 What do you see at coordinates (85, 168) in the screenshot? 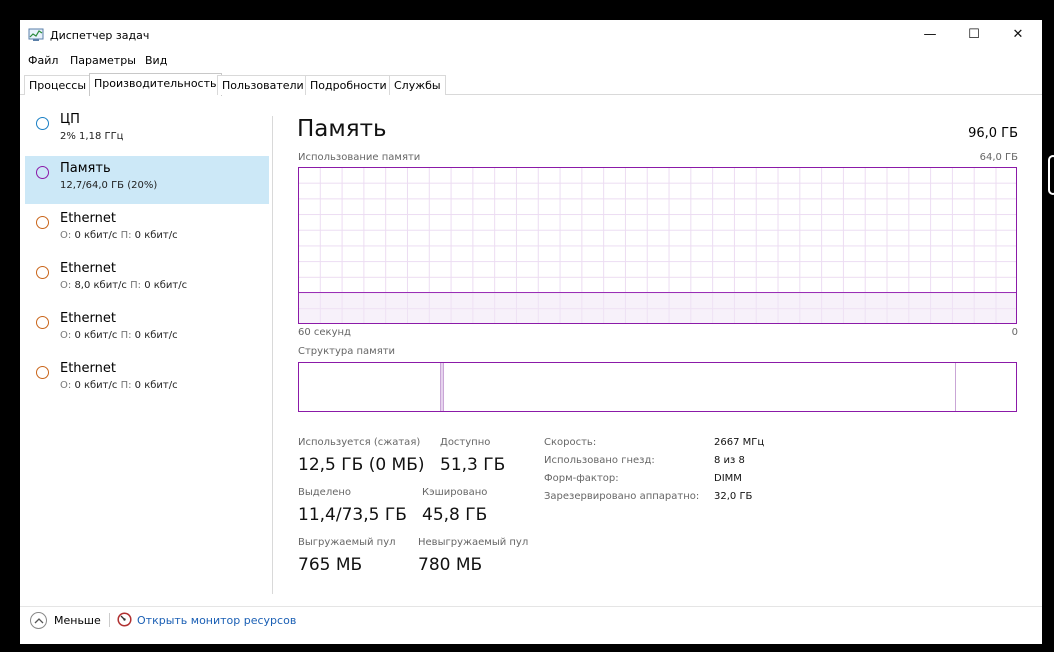
I see `sidebar-item-label: Память` at bounding box center [85, 168].